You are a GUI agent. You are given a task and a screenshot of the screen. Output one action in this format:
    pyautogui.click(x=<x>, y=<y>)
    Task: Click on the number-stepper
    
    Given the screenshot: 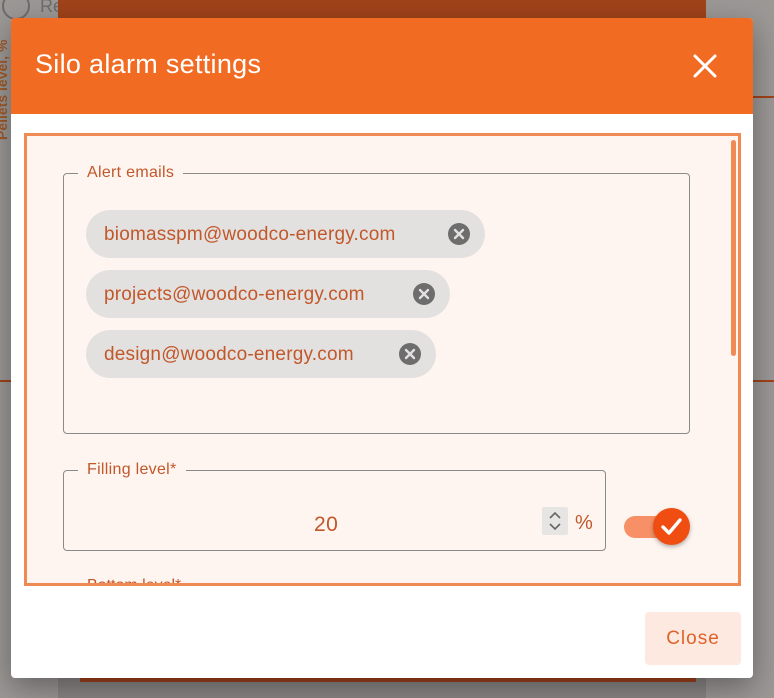 What is the action you would take?
    pyautogui.click(x=555, y=521)
    